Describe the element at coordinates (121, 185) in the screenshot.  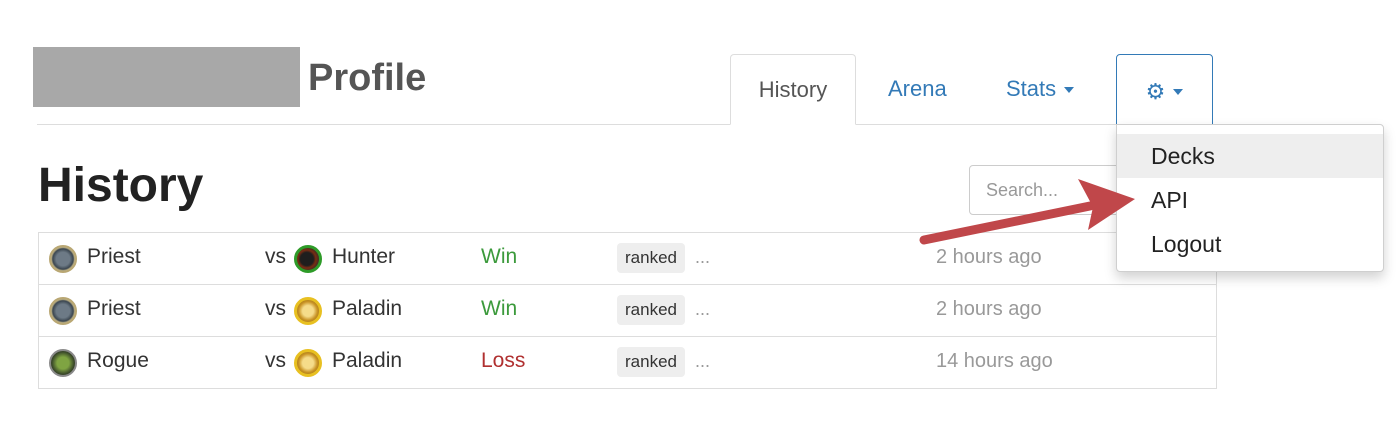
I see `page-heading: History` at that location.